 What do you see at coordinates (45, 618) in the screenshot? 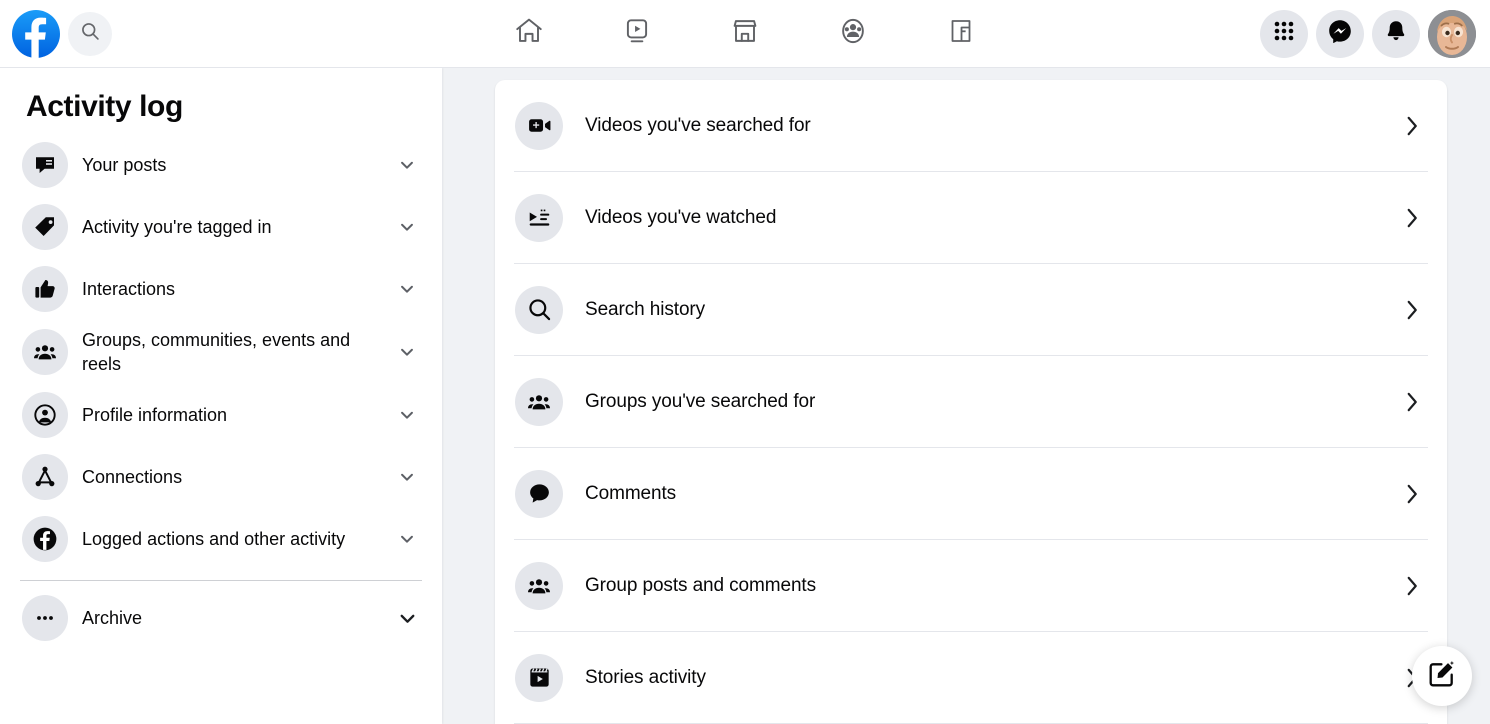
I see `ellipsis-icon` at bounding box center [45, 618].